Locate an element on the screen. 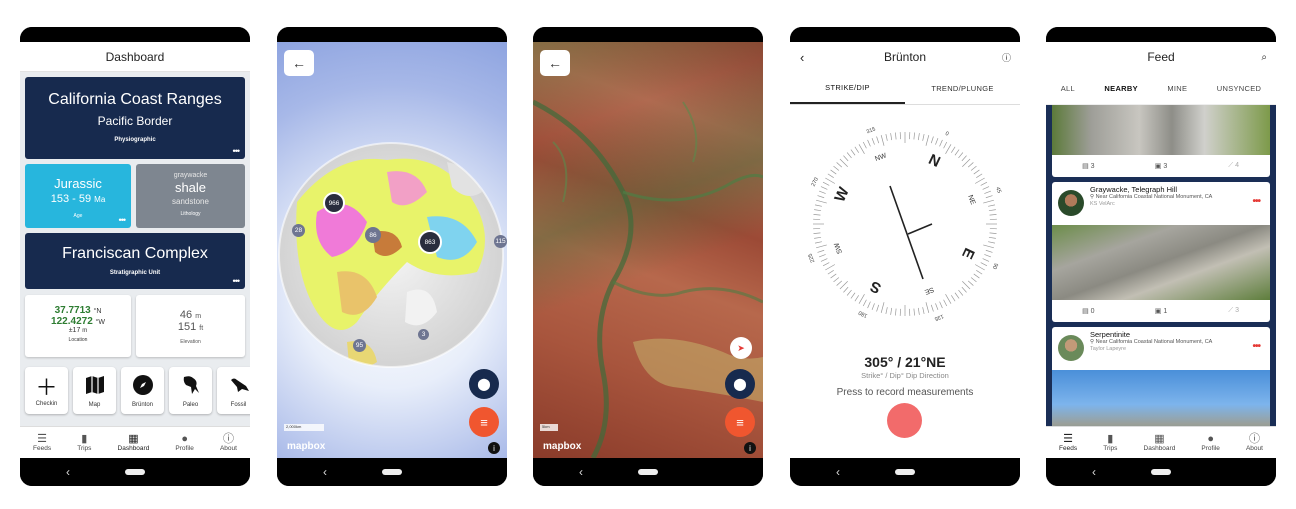 This screenshot has height=509, width=1296. paleo-button: Paleo is located at coordinates (190, 390).